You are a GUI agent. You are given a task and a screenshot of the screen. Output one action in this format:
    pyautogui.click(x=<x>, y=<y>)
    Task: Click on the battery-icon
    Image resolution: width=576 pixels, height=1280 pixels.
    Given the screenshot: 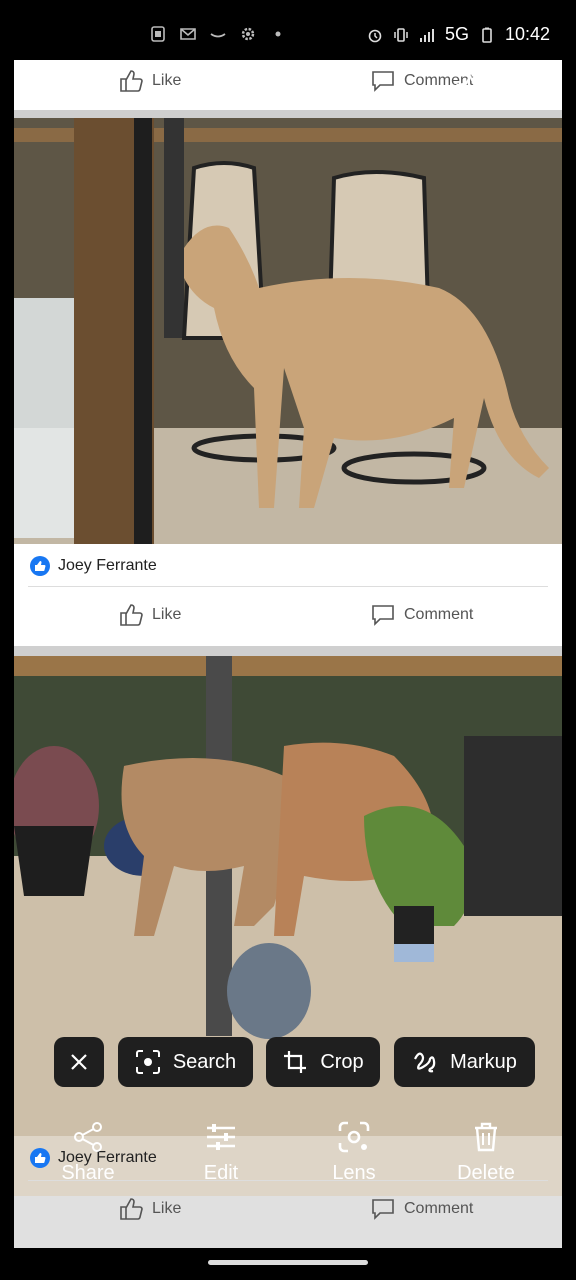 What is the action you would take?
    pyautogui.click(x=487, y=35)
    